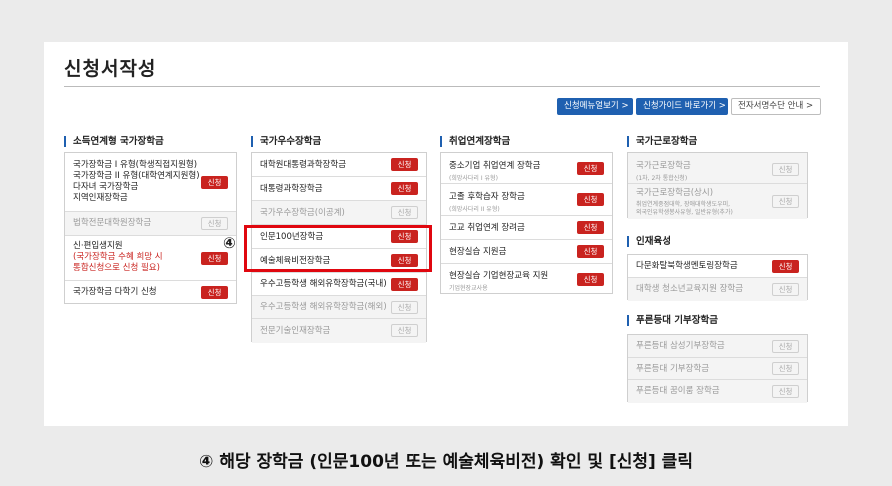 This screenshot has width=892, height=486. I want to click on talent-section-heading: 인재육성, so click(649, 241).